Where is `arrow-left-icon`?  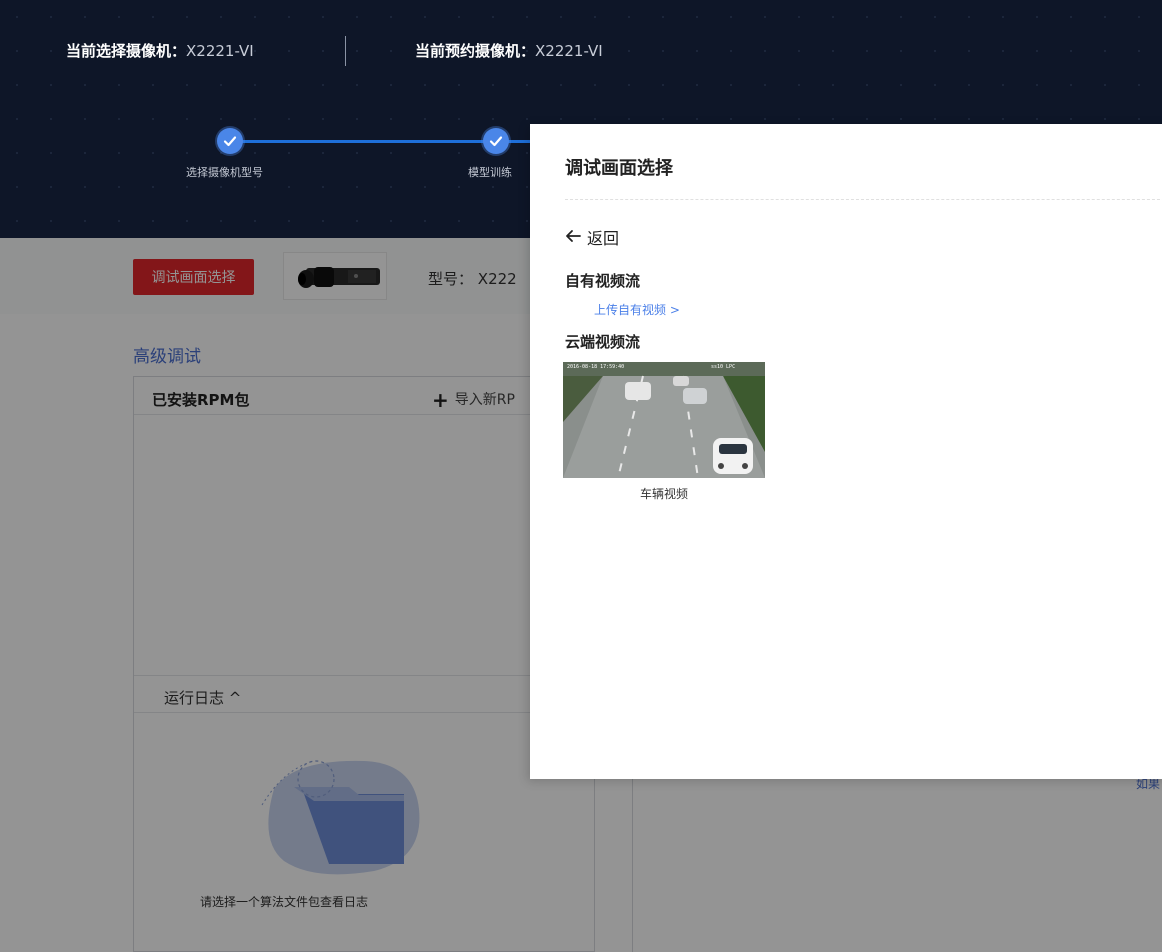 arrow-left-icon is located at coordinates (573, 237).